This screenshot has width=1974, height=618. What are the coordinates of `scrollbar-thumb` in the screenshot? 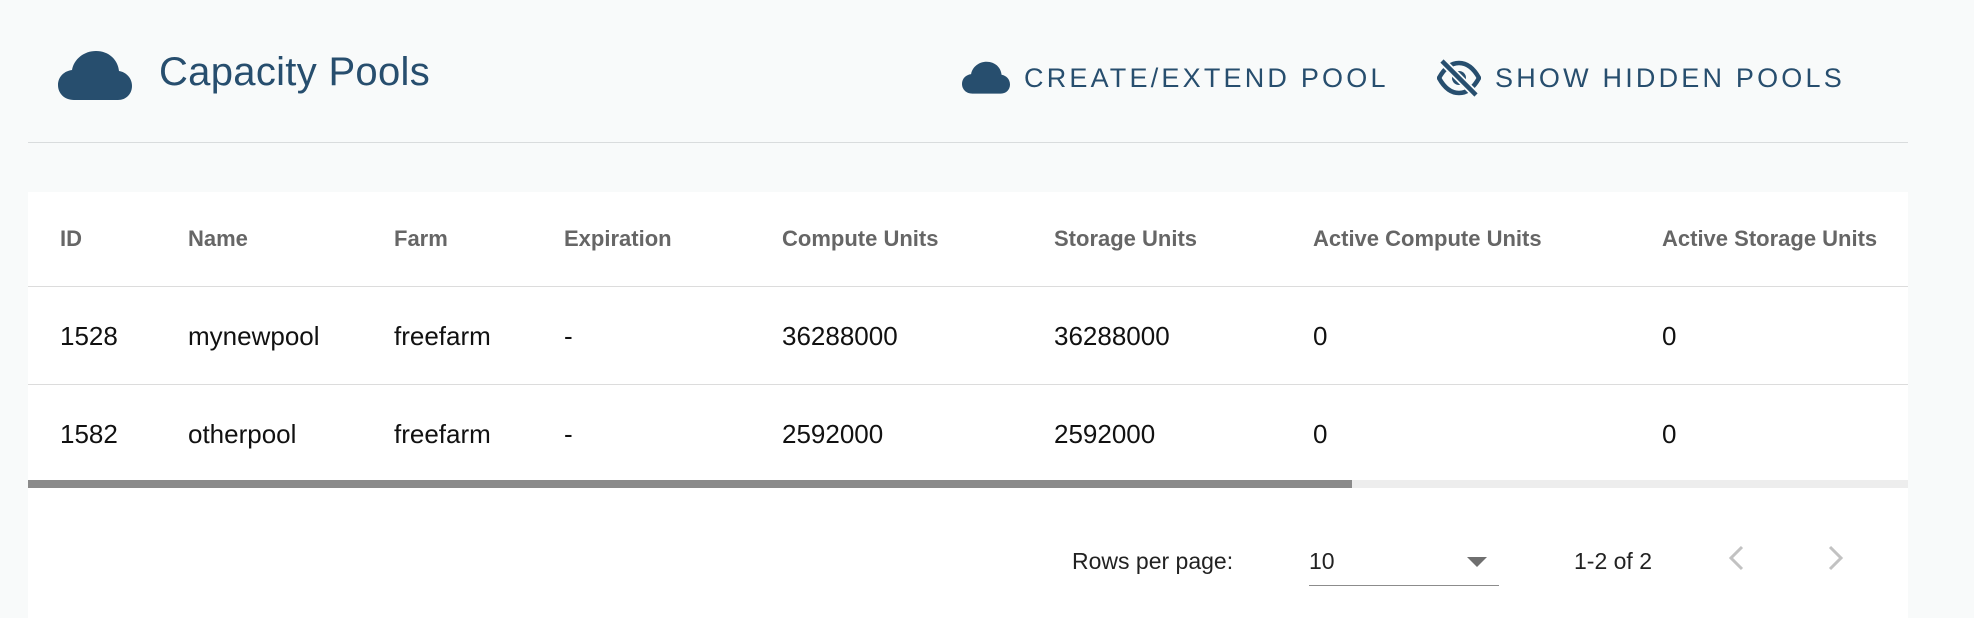 It's located at (690, 484).